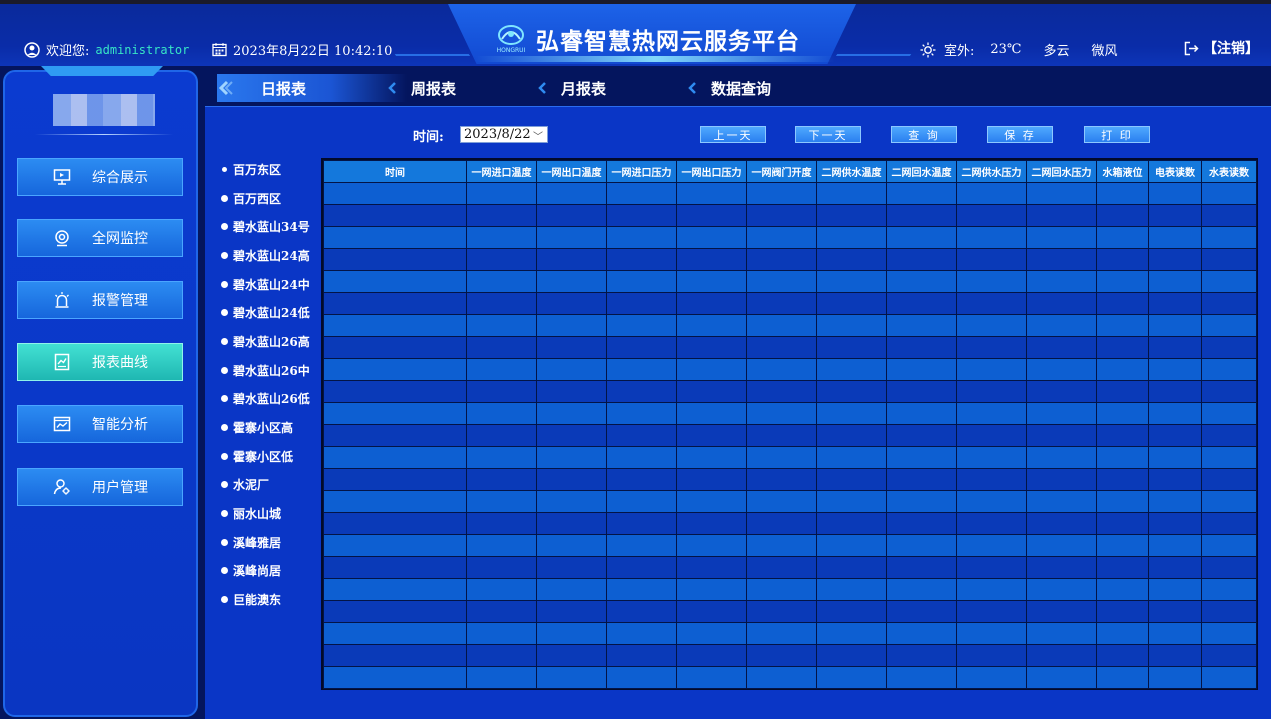  What do you see at coordinates (1020, 134) in the screenshot?
I see `save-button: 保 存` at bounding box center [1020, 134].